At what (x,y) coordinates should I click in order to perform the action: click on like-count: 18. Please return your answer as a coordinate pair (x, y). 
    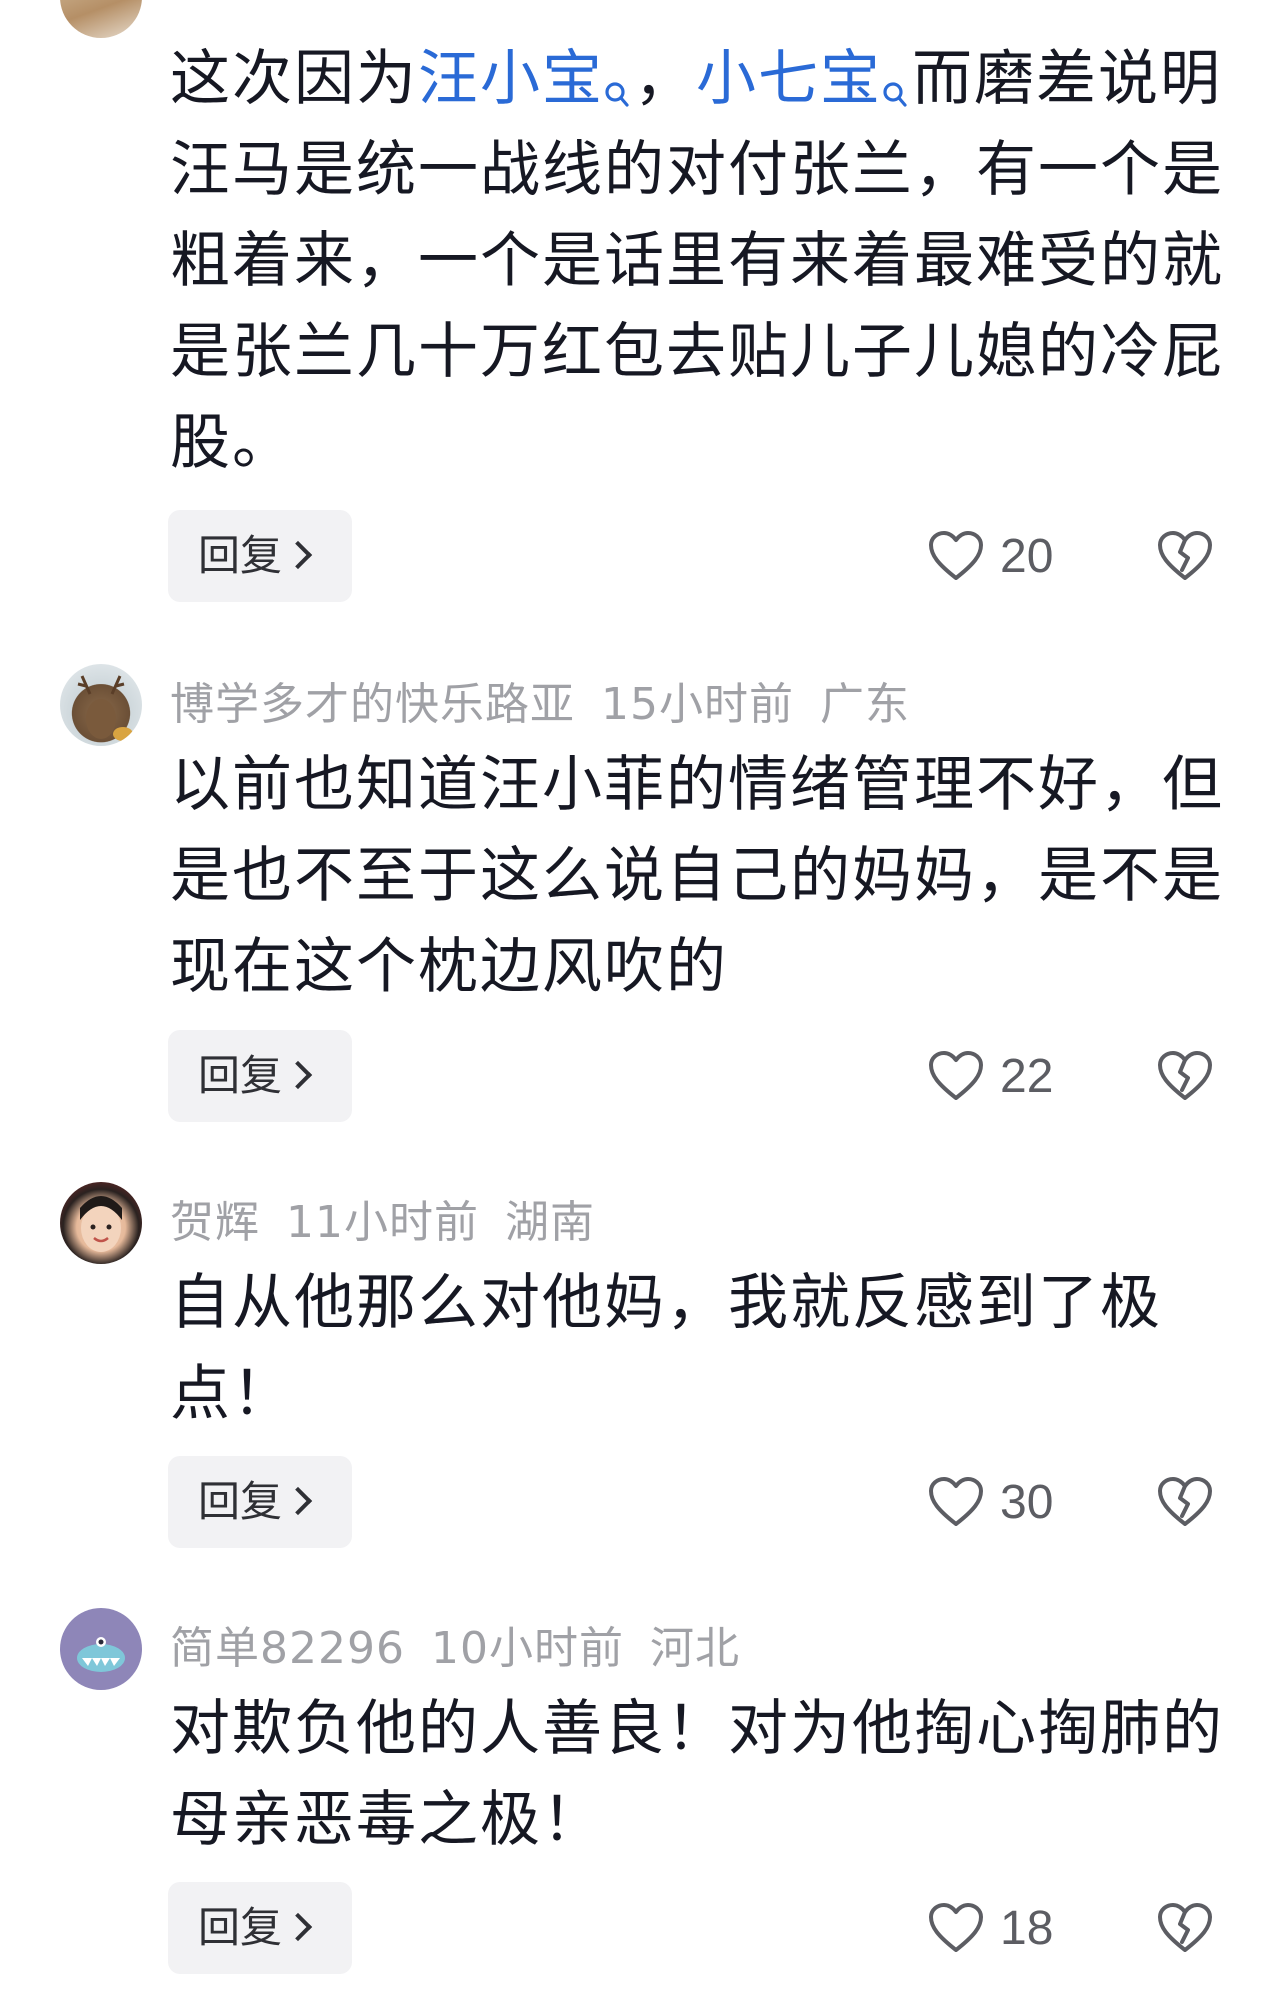
    Looking at the image, I should click on (1027, 1928).